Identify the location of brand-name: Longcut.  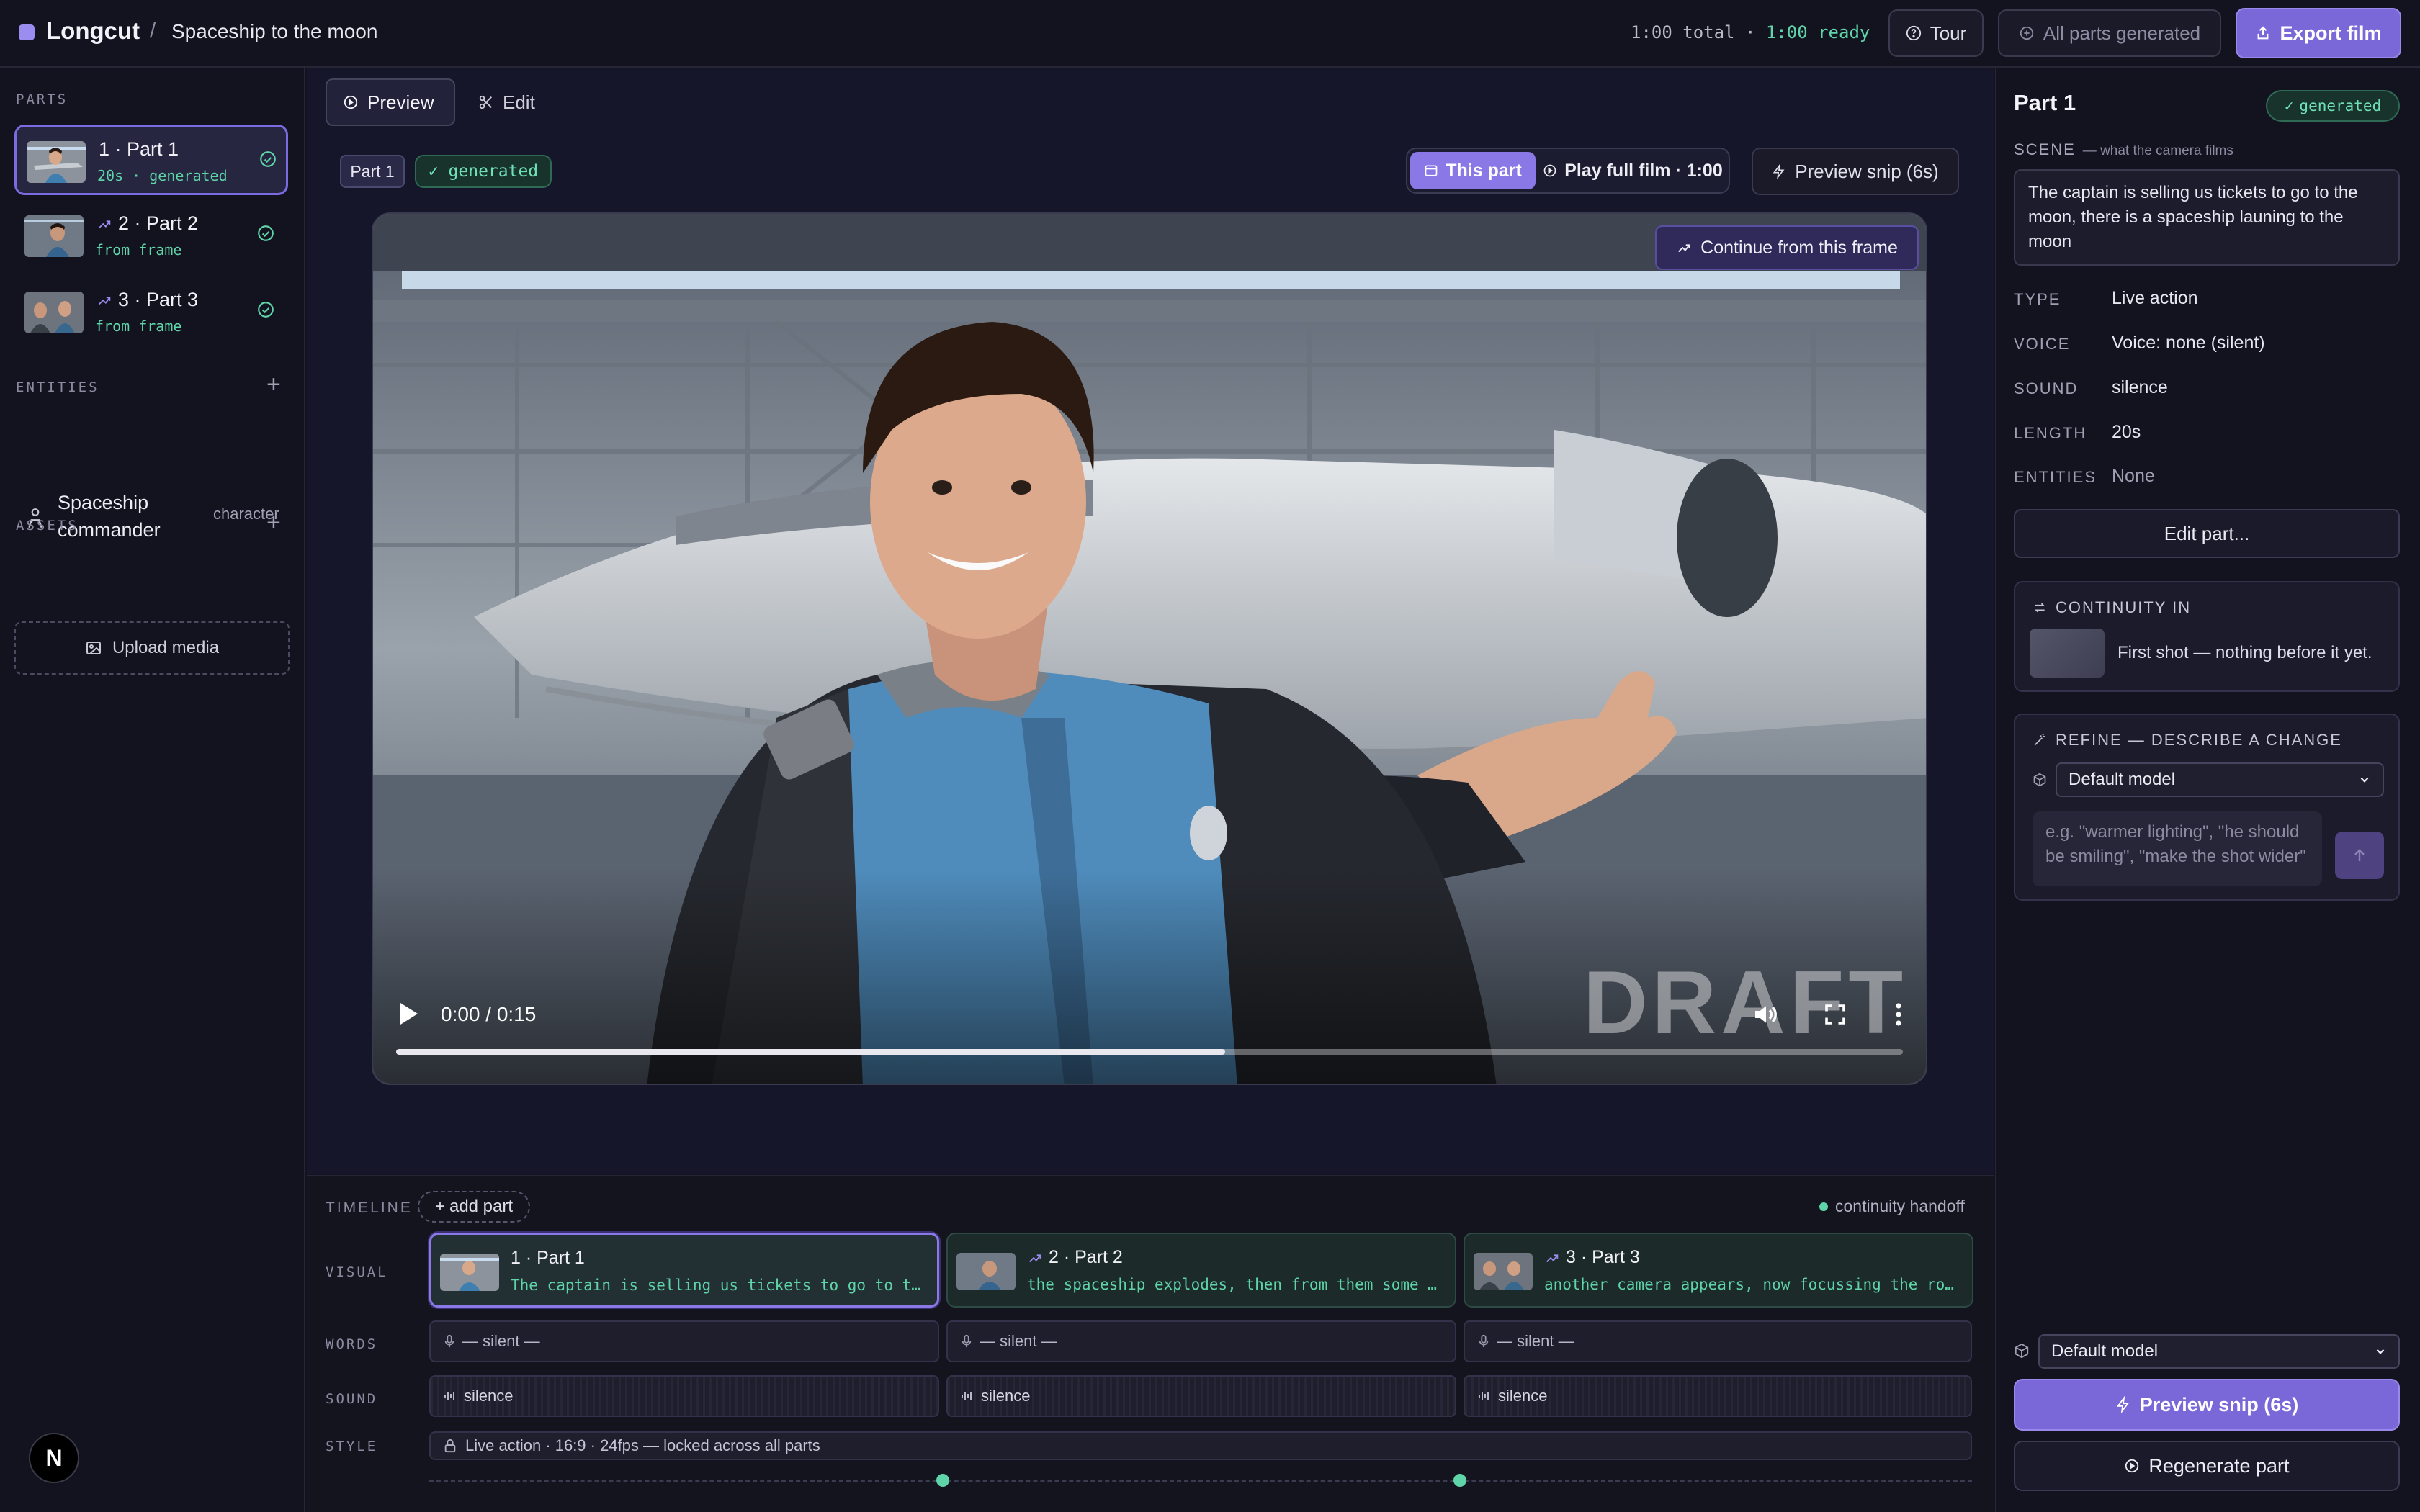
(93, 31).